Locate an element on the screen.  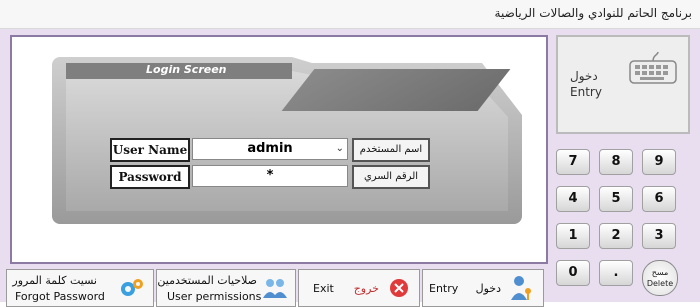
key-8: 8 is located at coordinates (616, 162).